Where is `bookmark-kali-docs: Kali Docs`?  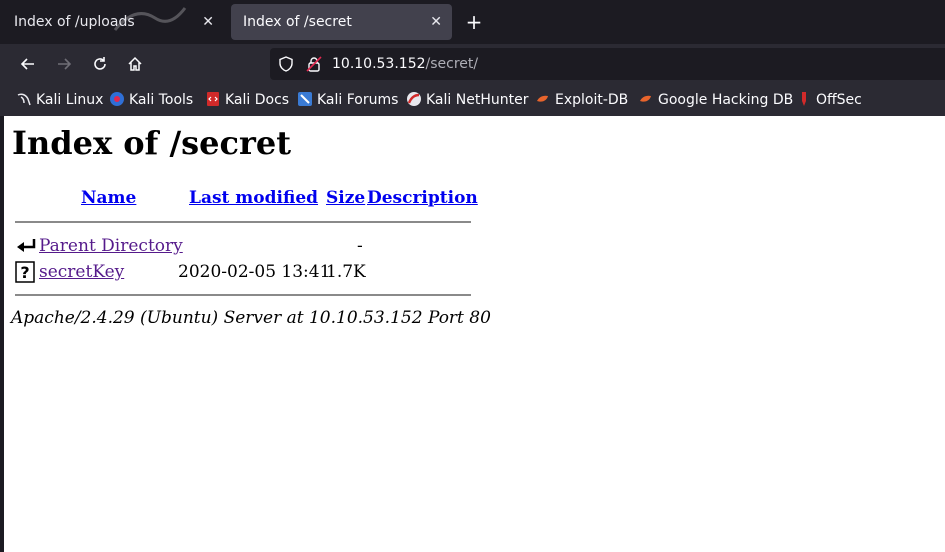 bookmark-kali-docs: Kali Docs is located at coordinates (247, 100).